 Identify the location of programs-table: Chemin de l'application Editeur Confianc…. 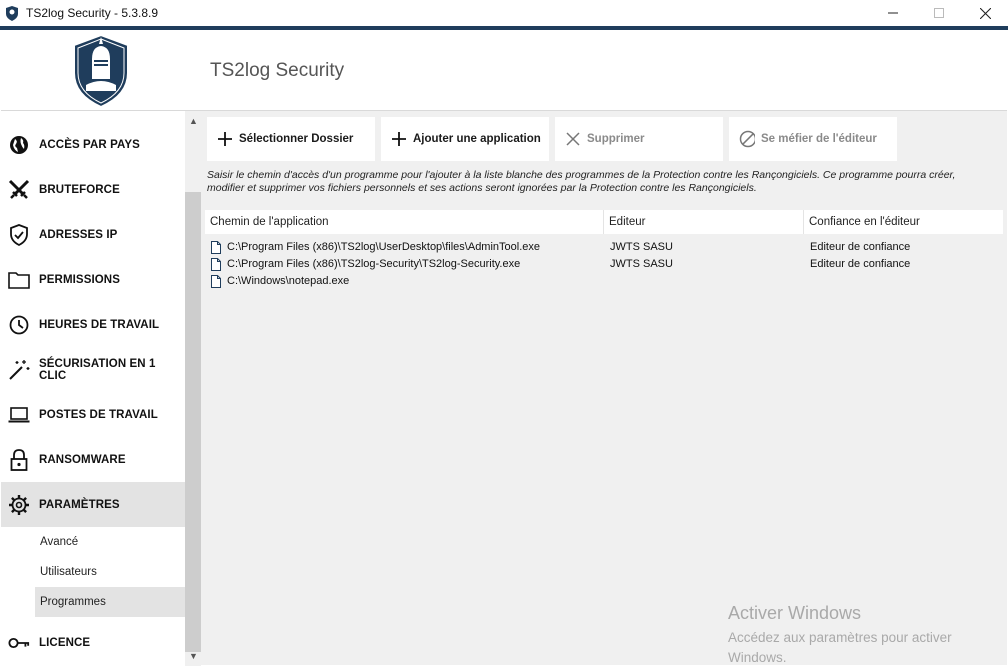
(604, 250).